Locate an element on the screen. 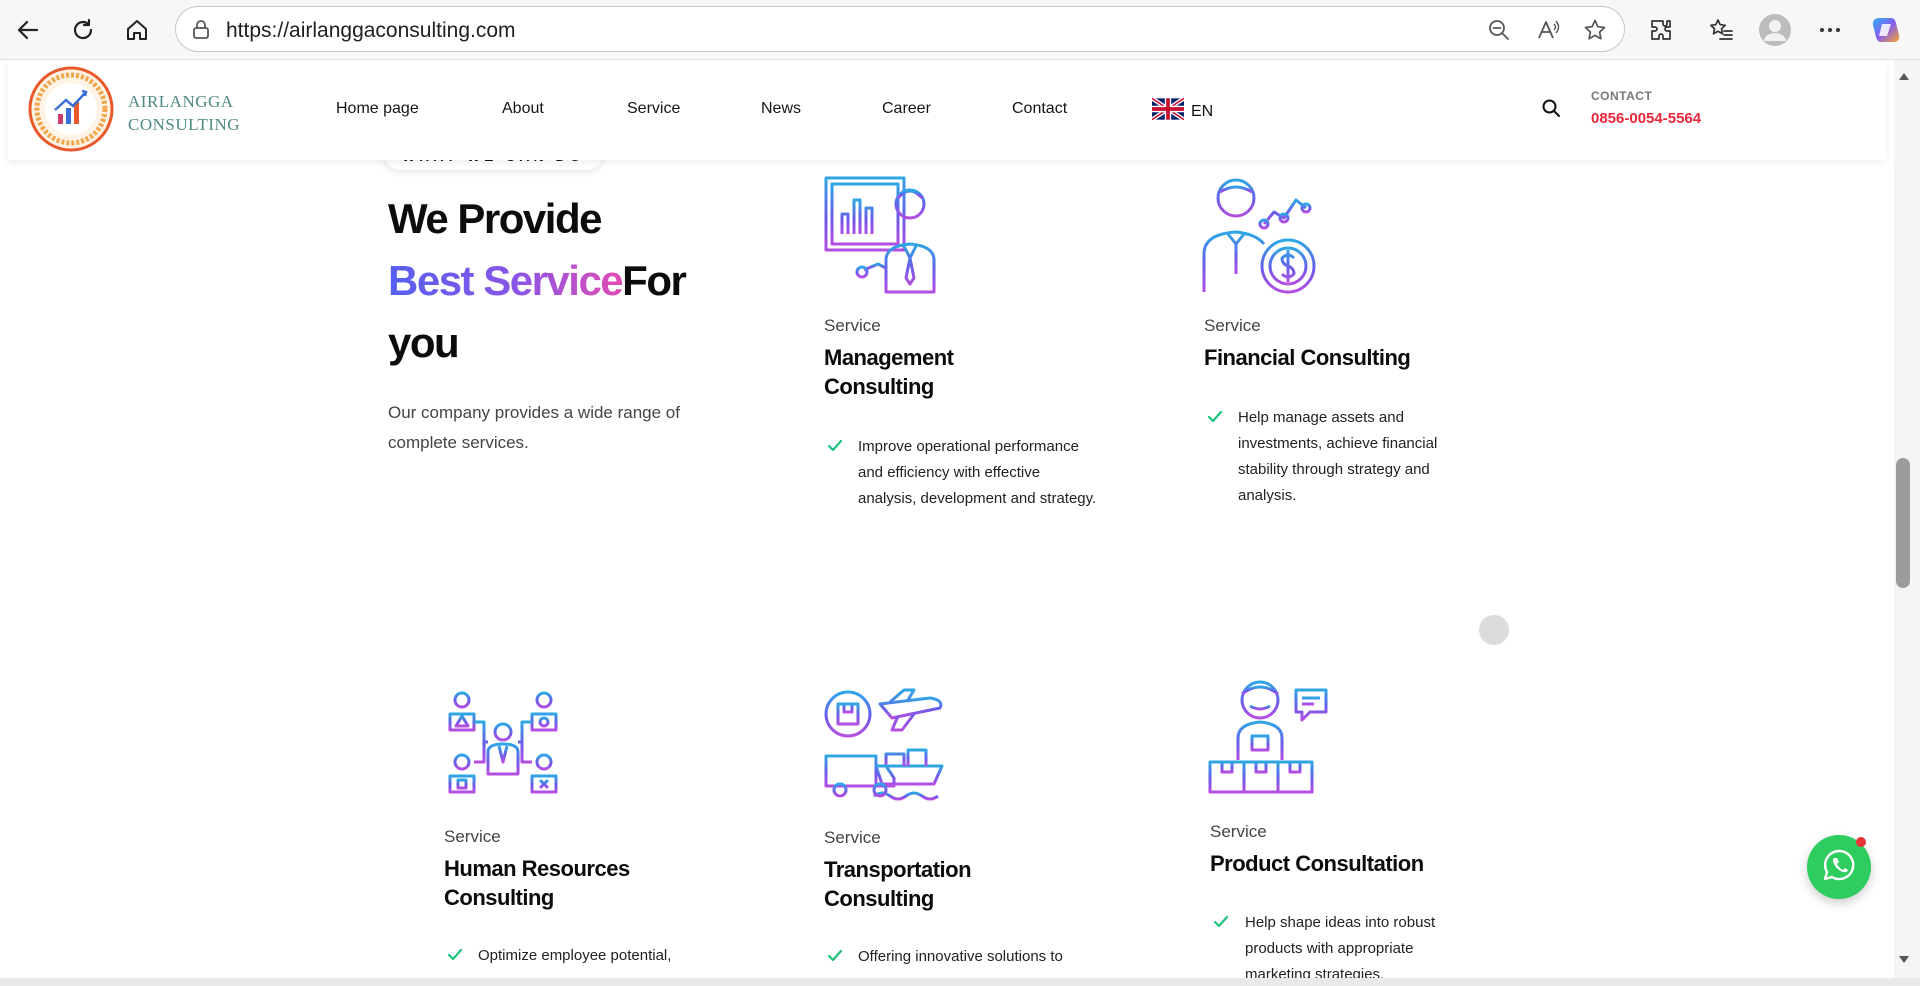 This screenshot has width=1920, height=986. profile-avatar-icon is located at coordinates (1775, 30).